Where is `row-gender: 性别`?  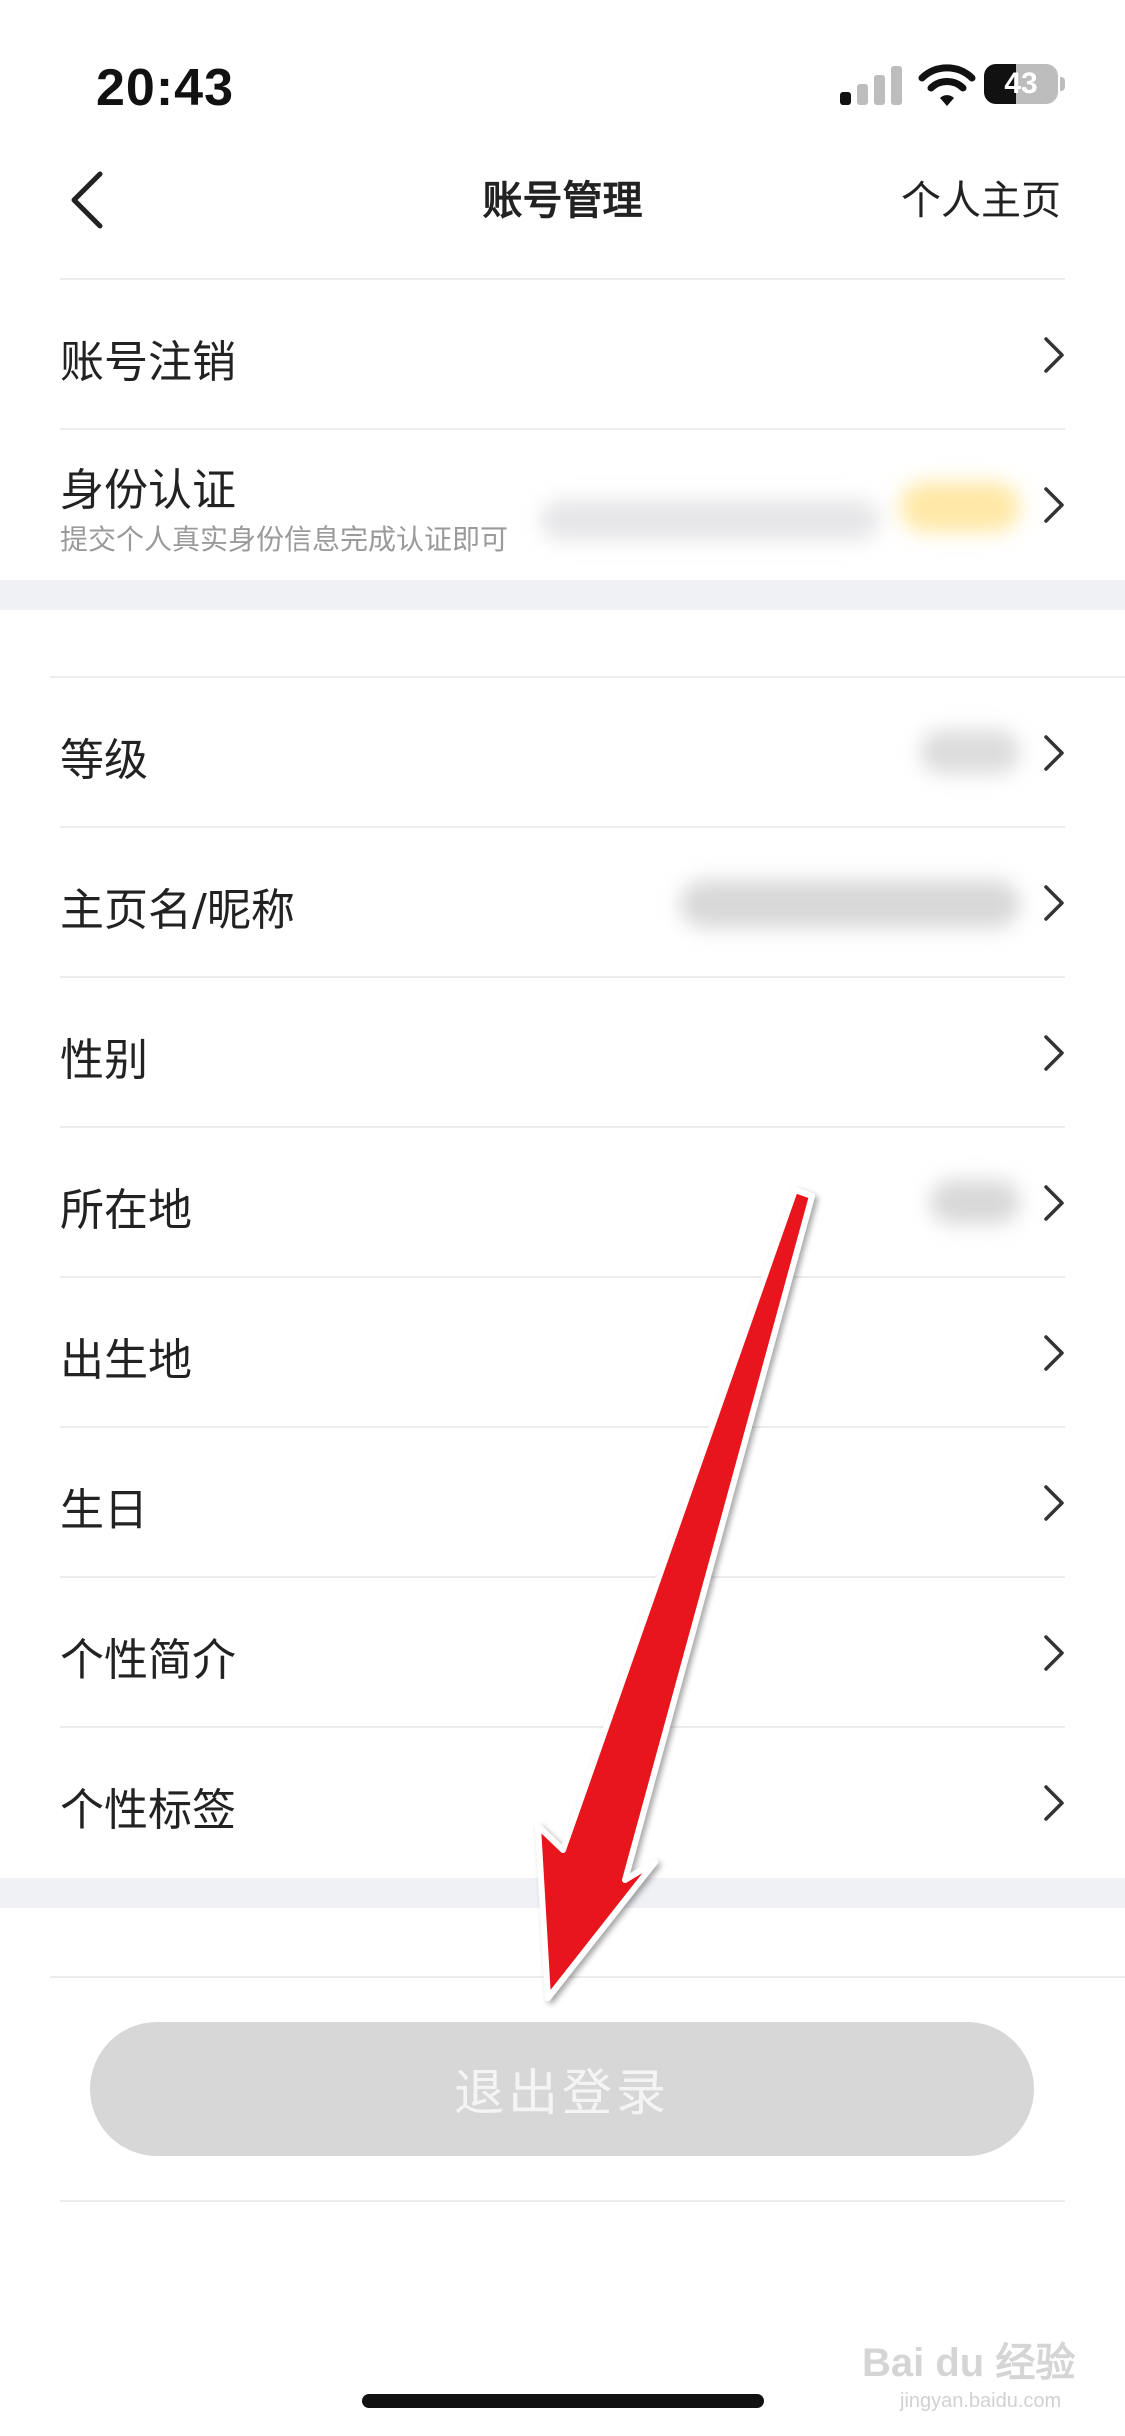
row-gender: 性别 is located at coordinates (562, 1053).